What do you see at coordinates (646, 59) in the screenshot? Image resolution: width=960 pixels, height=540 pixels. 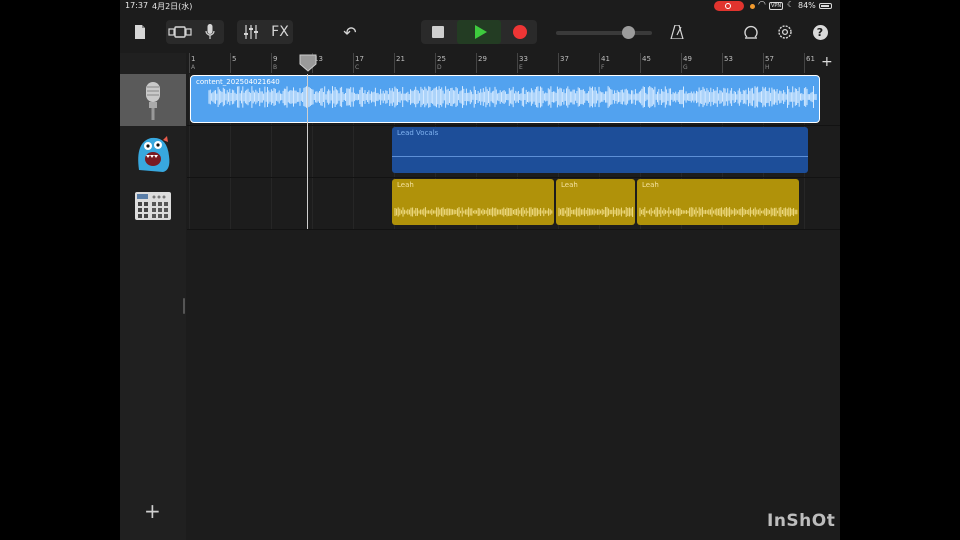 I see `bar-number: 45` at bounding box center [646, 59].